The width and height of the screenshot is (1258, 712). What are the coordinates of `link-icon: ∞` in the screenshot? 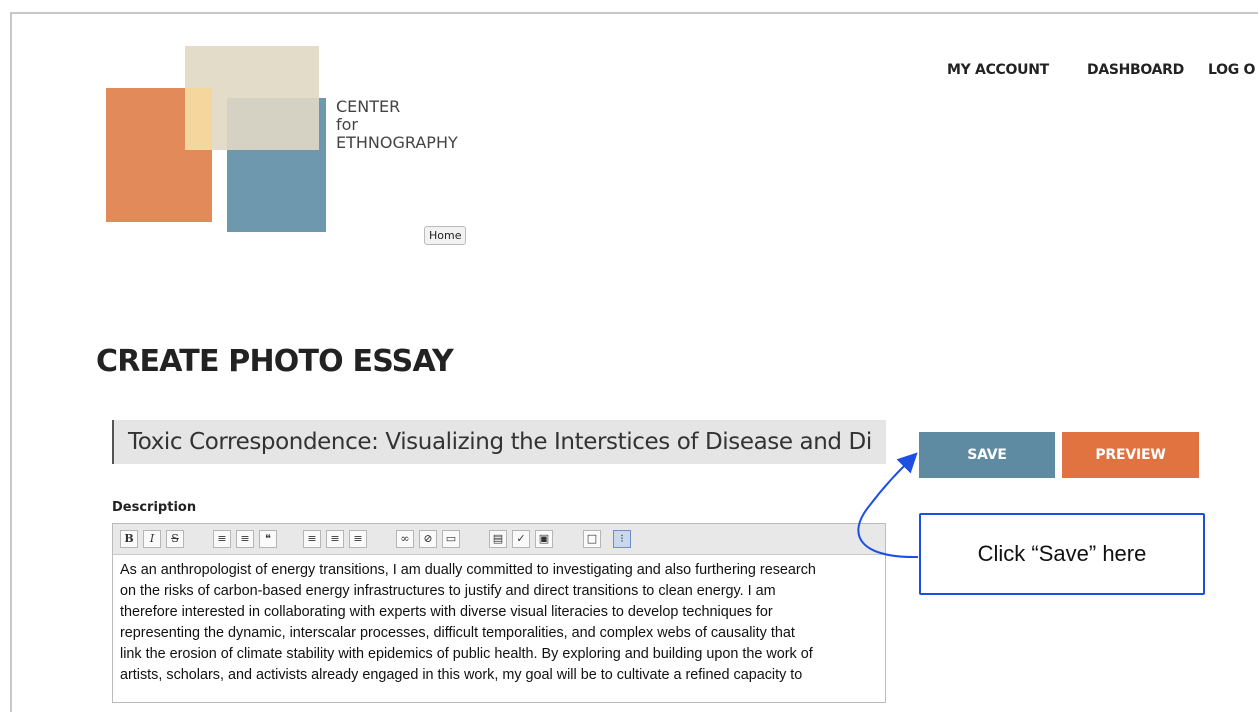 It's located at (405, 539).